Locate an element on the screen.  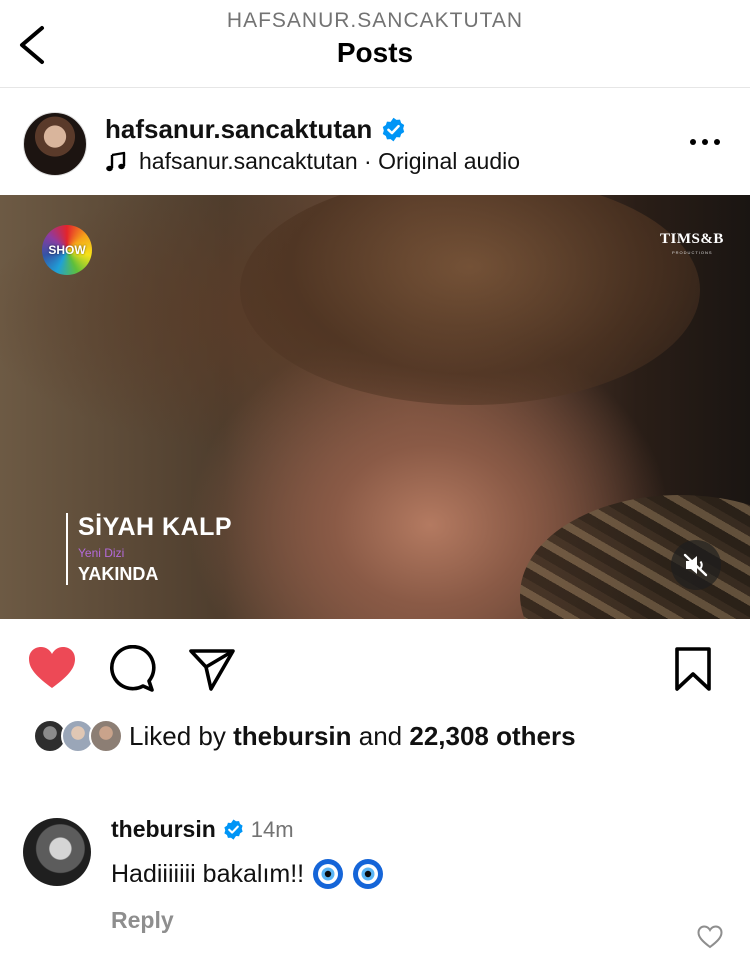
header-username: HAFSANUR.SANCAKTUTAN is located at coordinates (375, 20).